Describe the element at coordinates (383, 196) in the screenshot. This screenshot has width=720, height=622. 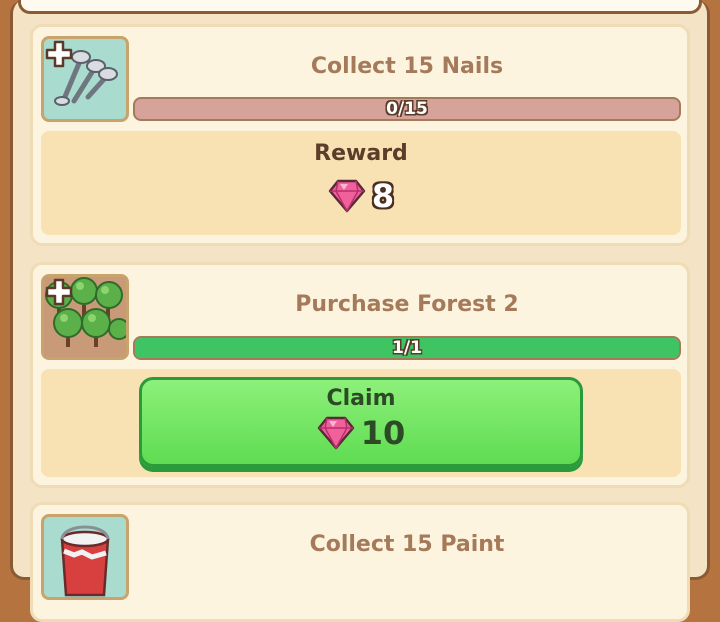
I see `reward-gem-count: 8` at that location.